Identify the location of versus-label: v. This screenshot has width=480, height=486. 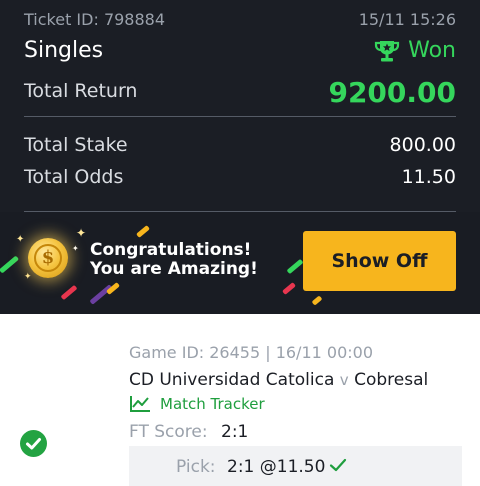
(344, 380).